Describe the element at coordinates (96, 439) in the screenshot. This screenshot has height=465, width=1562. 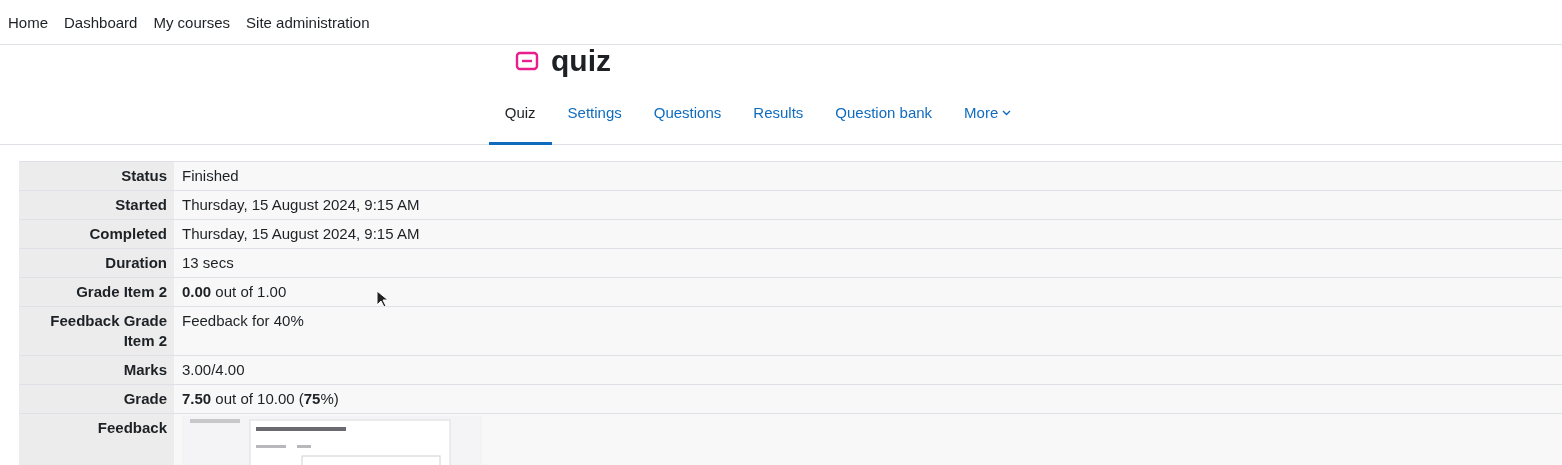
I see `summary-label: Feedback` at that location.